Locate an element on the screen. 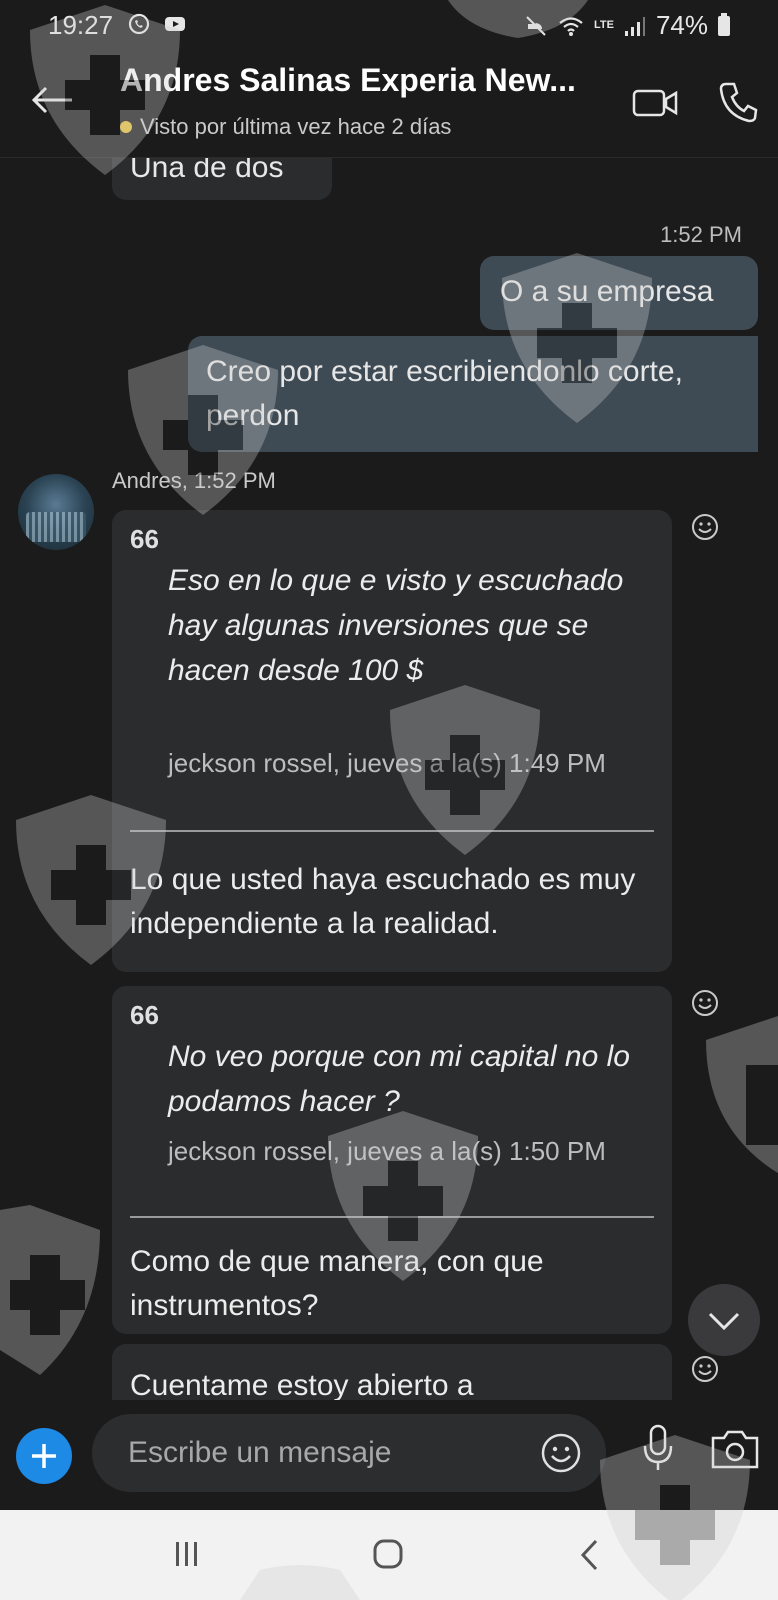  signal-icon is located at coordinates (634, 26).